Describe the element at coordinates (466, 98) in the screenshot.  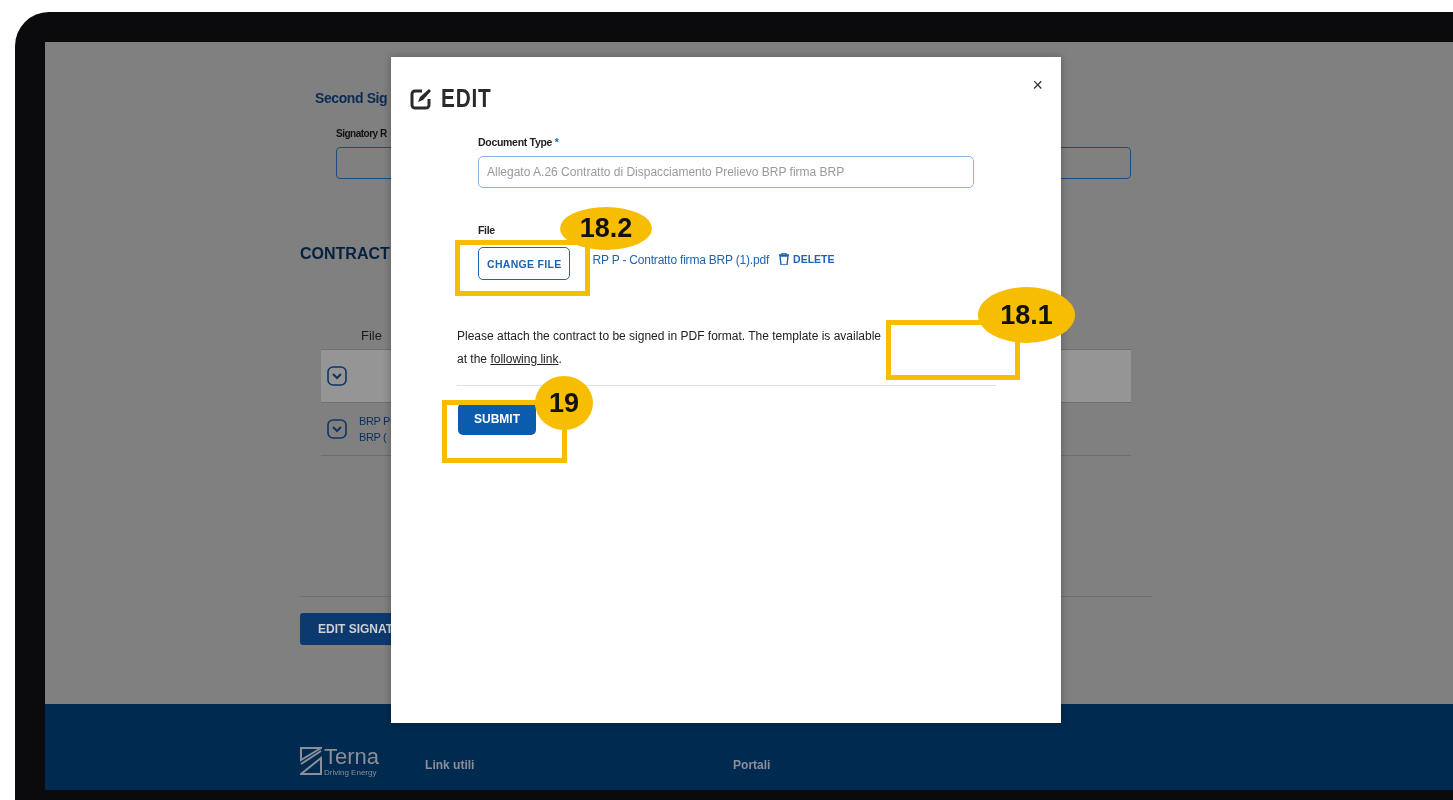
I see `dialog-title: EDIT` at that location.